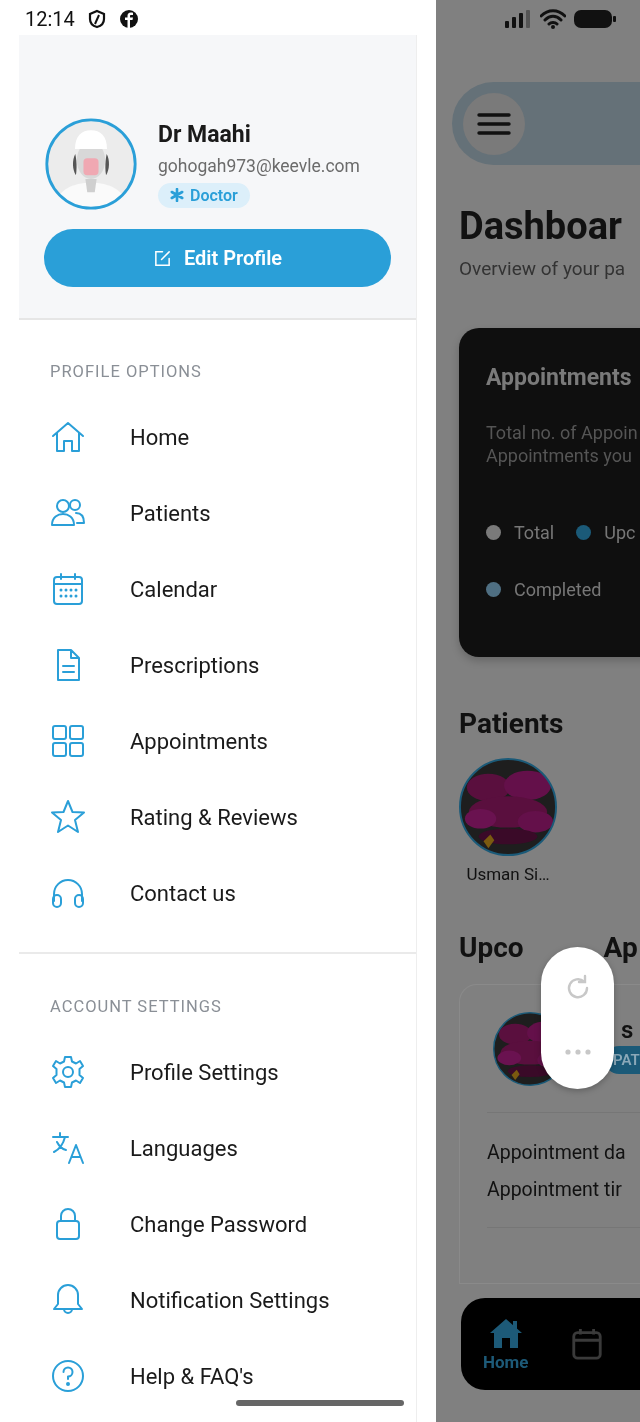  I want to click on legend-label: Total, so click(534, 532).